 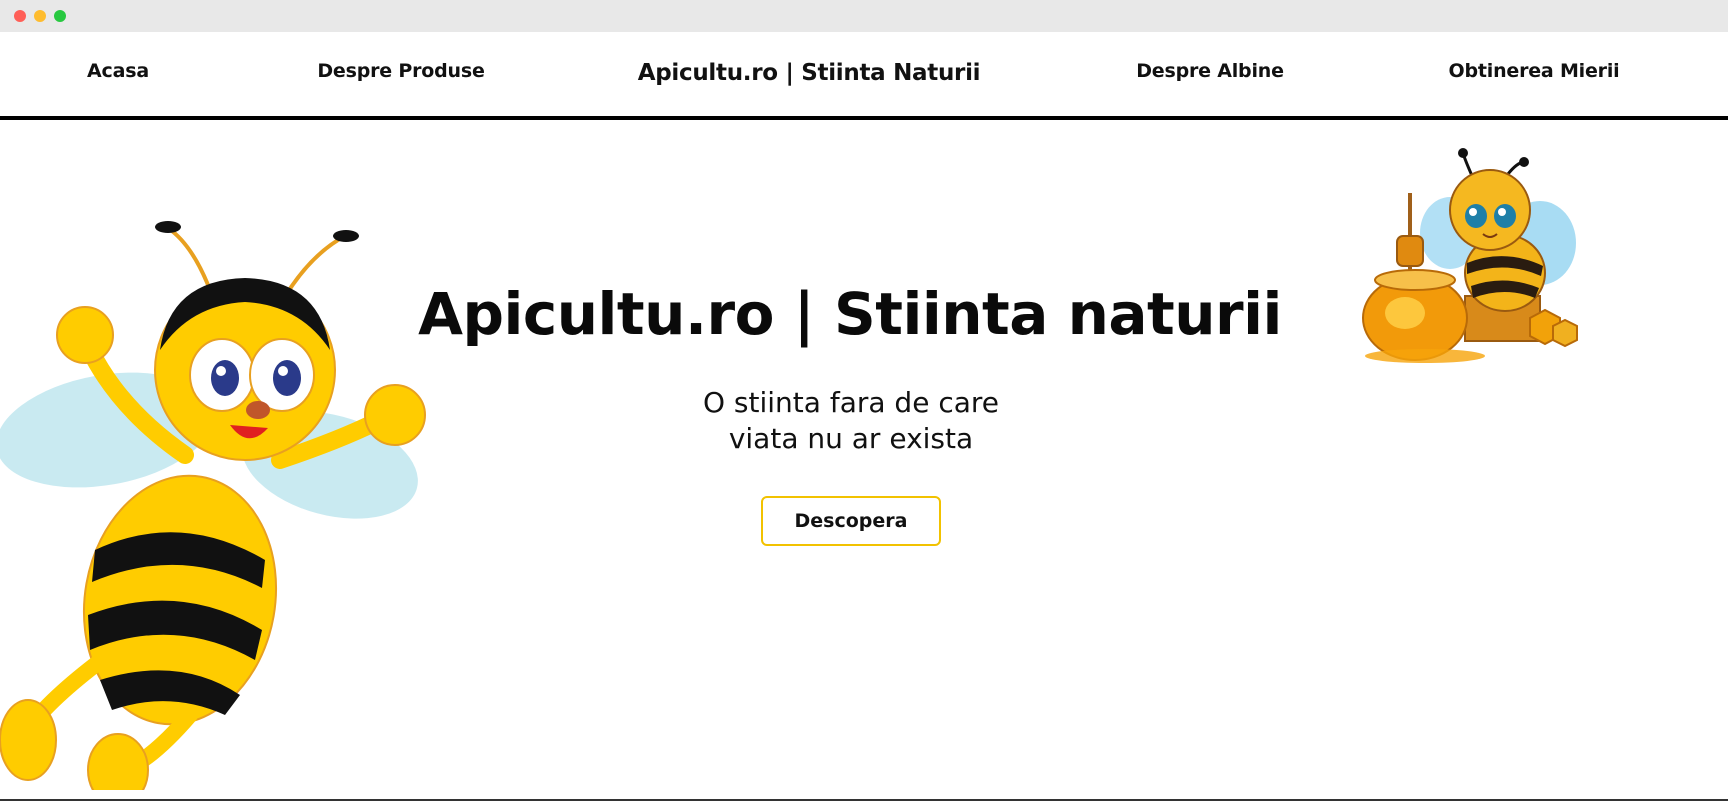 I want to click on nav-link-despre-produse: Despre Produse, so click(x=401, y=71).